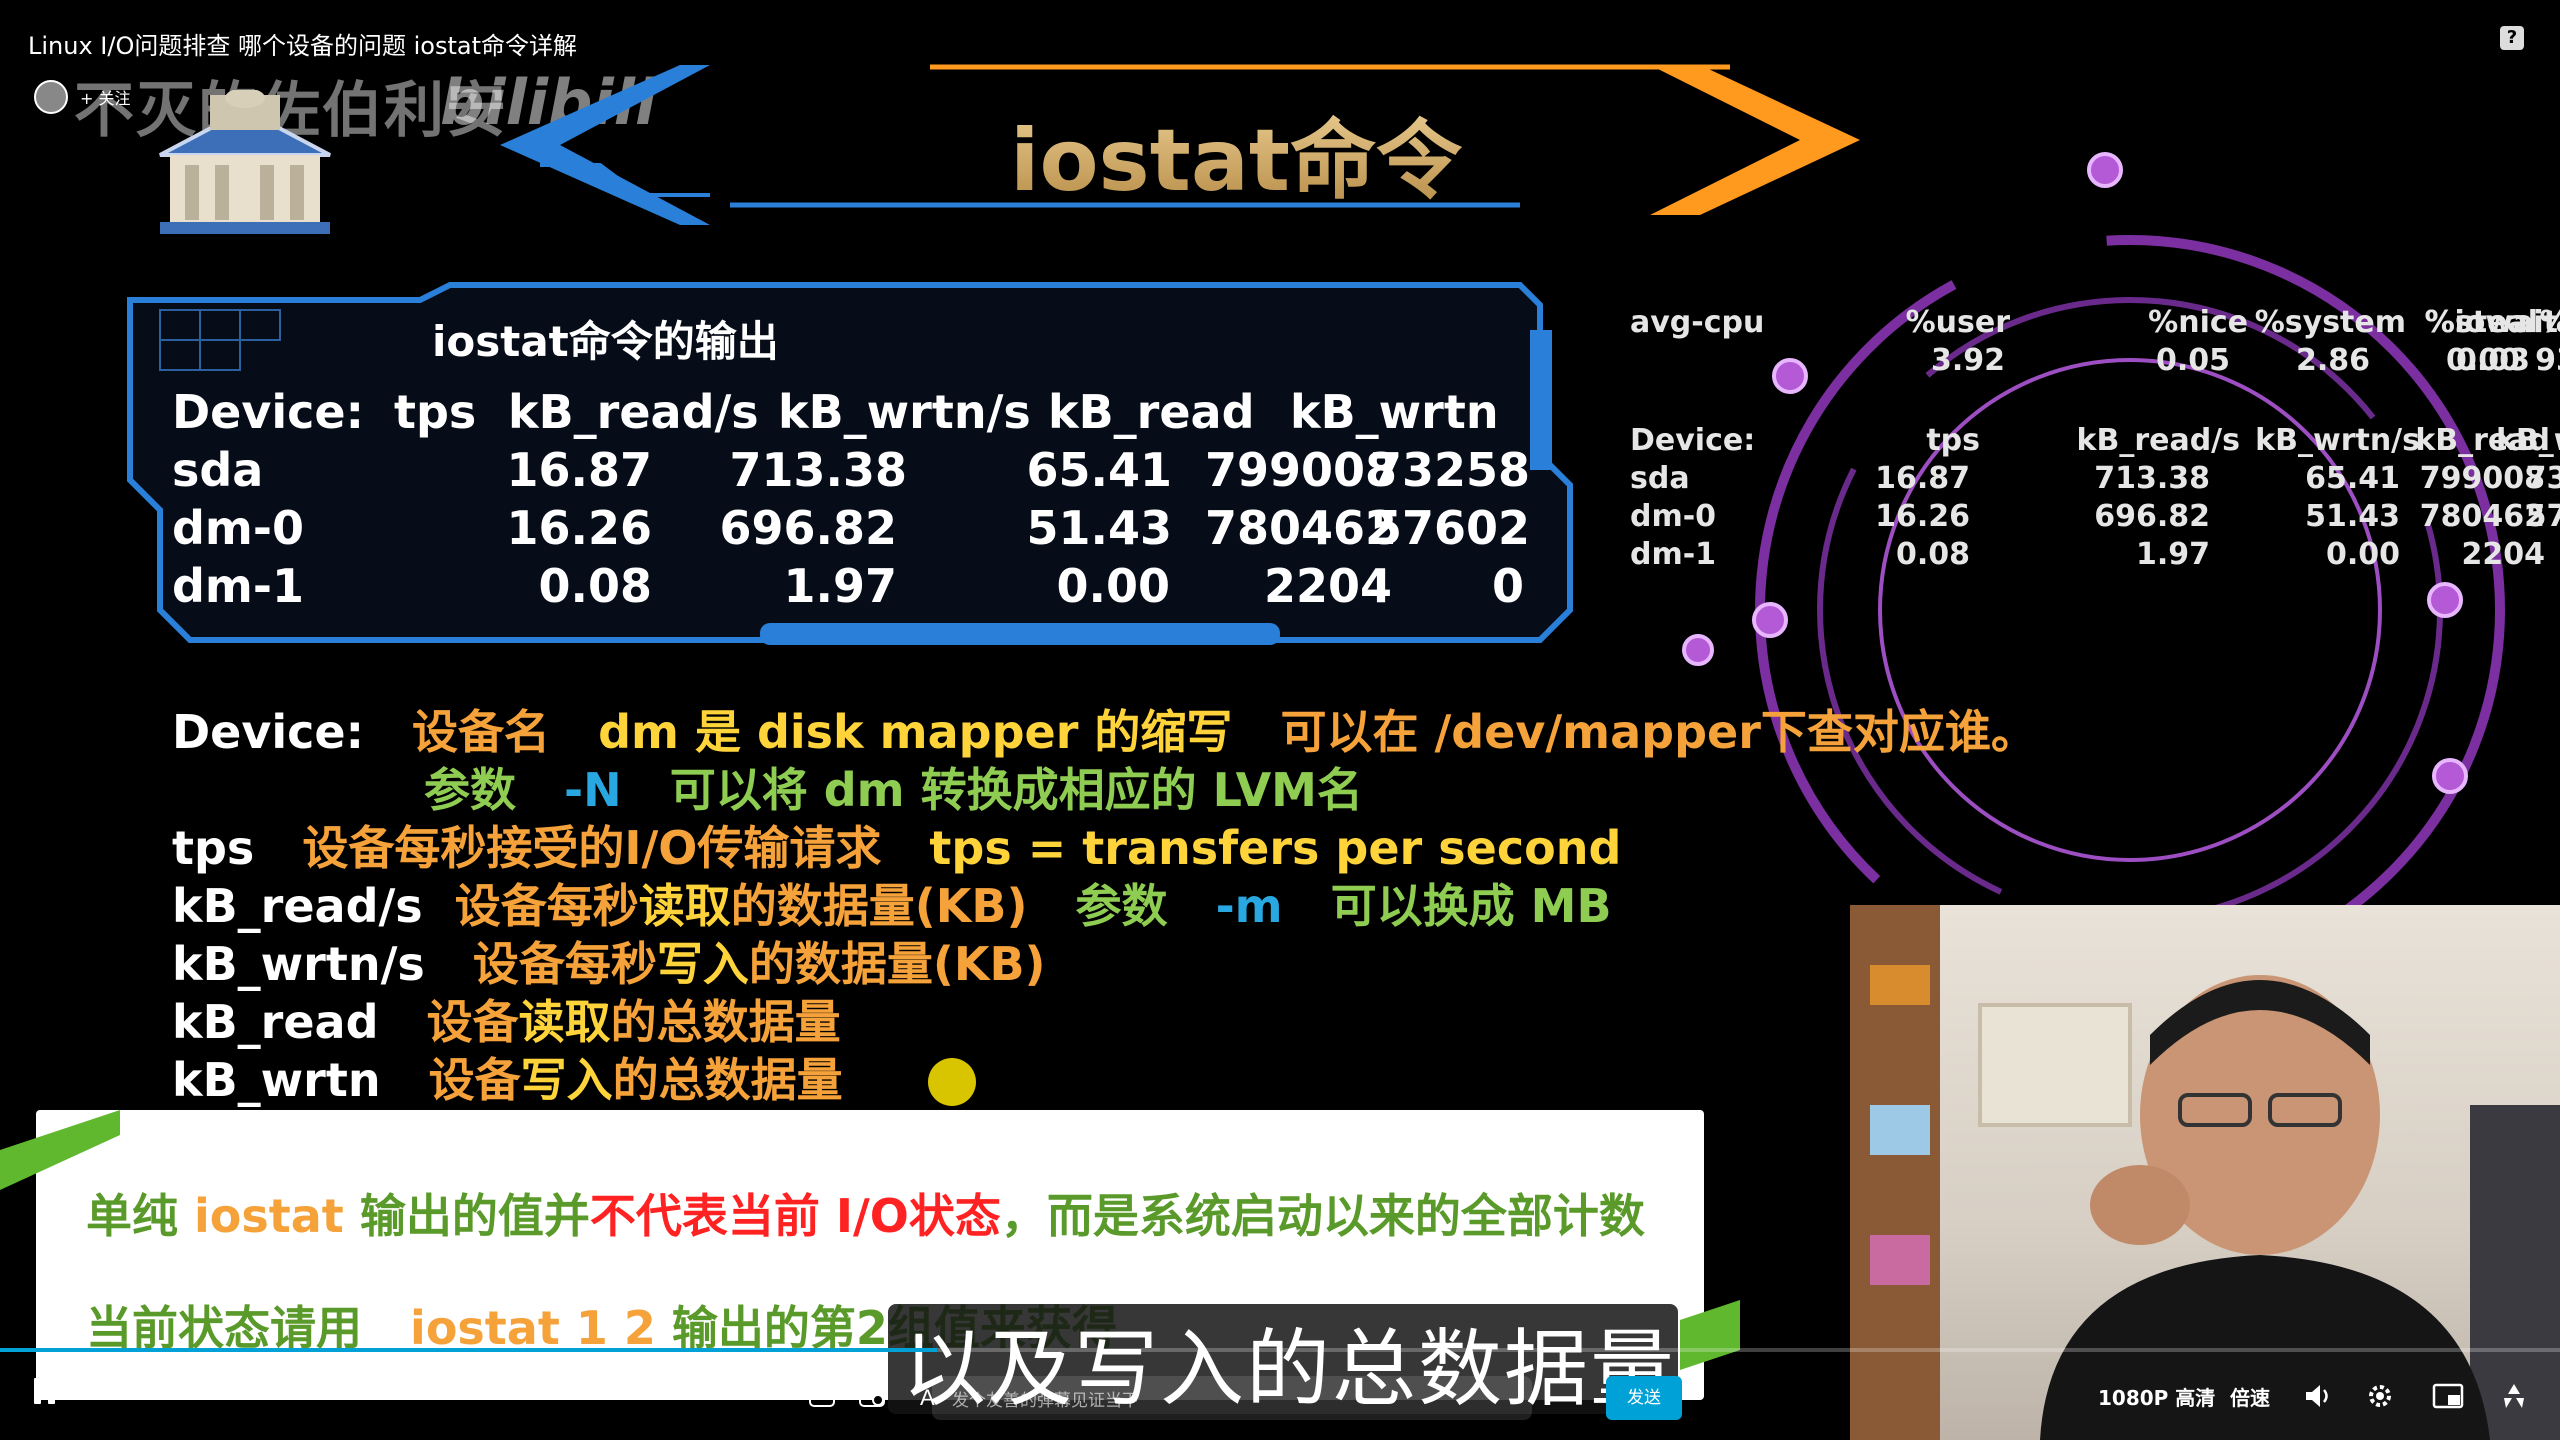  Describe the element at coordinates (298, 964) in the screenshot. I see `term-label: kB_wrtn/s` at that location.